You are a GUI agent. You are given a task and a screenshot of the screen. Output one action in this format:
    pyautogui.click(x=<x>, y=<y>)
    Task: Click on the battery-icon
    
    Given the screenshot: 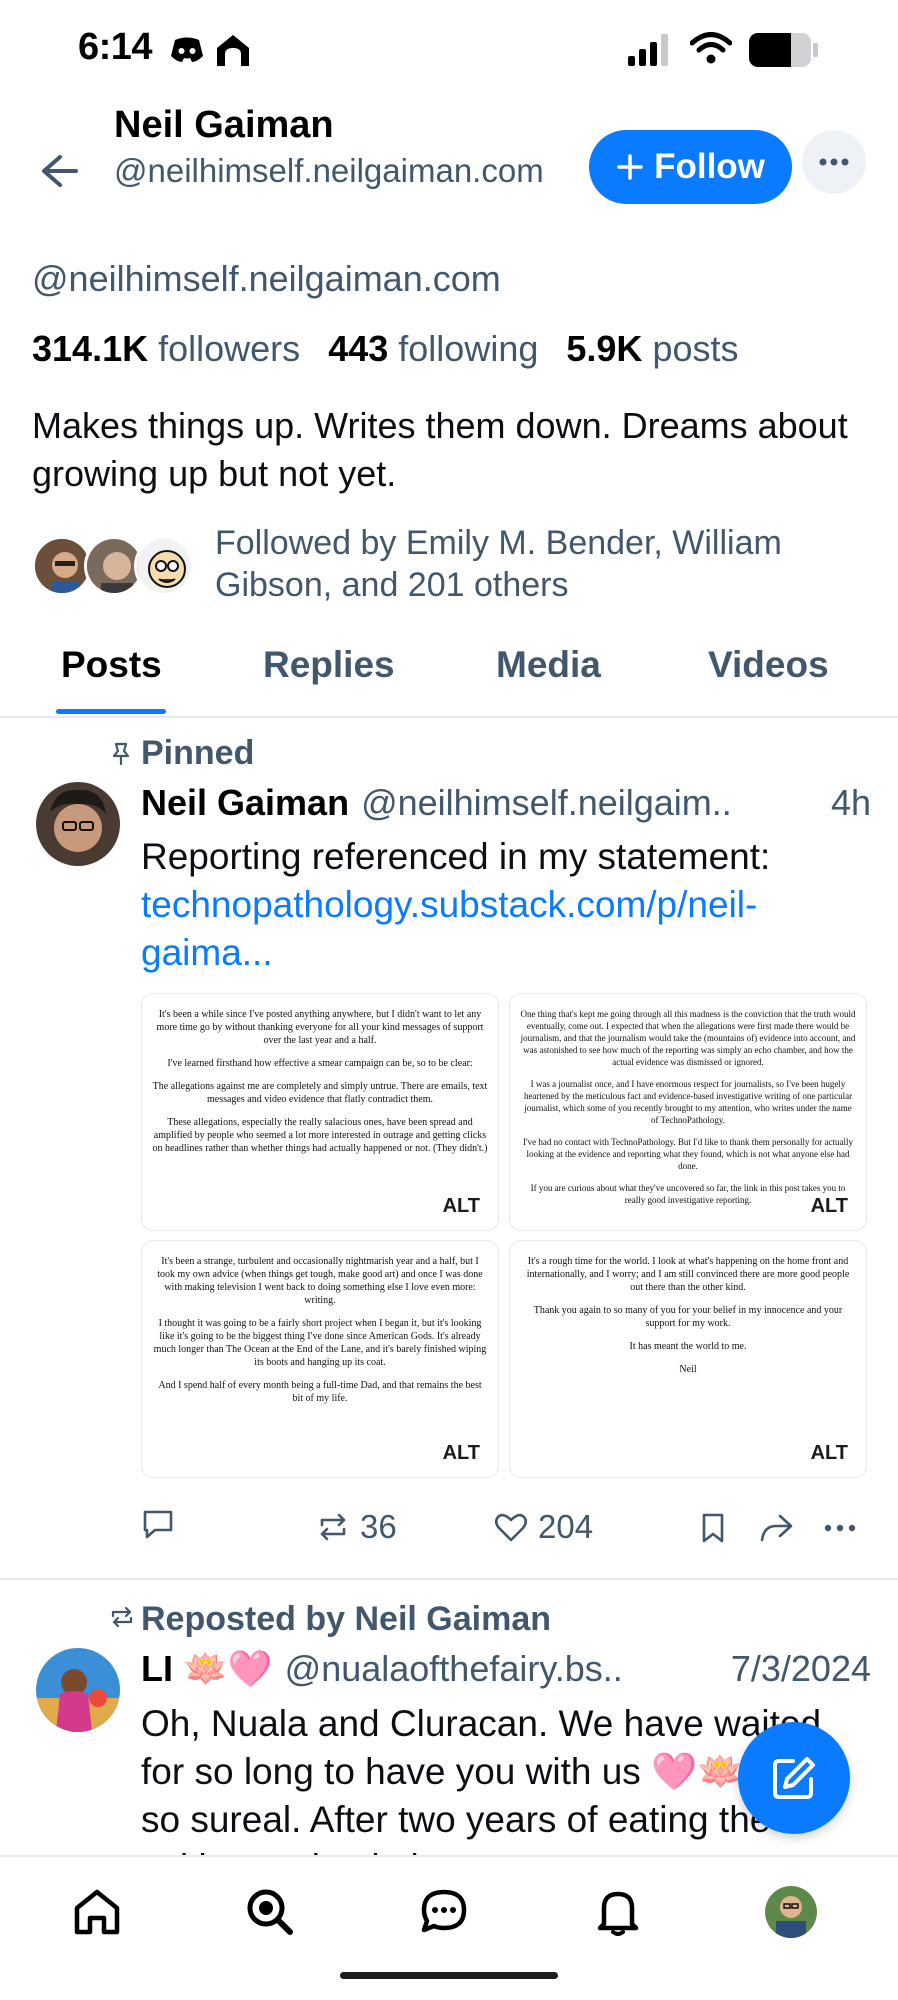 What is the action you would take?
    pyautogui.click(x=783, y=50)
    